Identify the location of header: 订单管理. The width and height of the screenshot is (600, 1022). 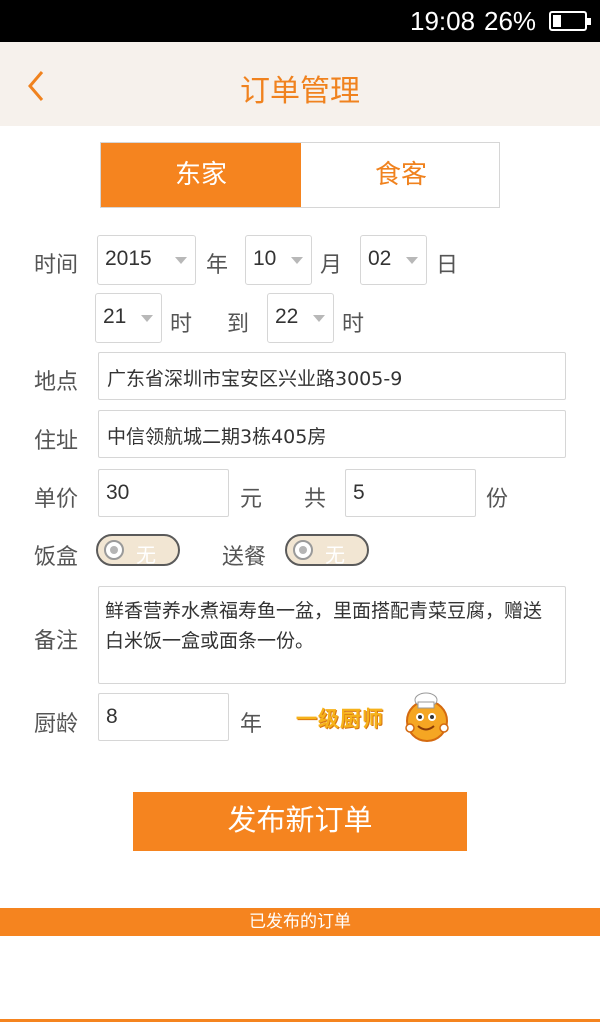
(300, 84).